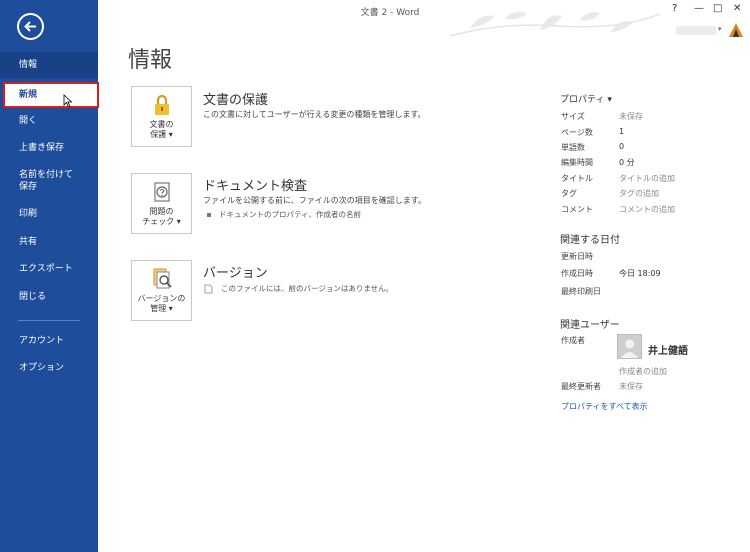  I want to click on date-label: 最終印刷日, so click(581, 291).